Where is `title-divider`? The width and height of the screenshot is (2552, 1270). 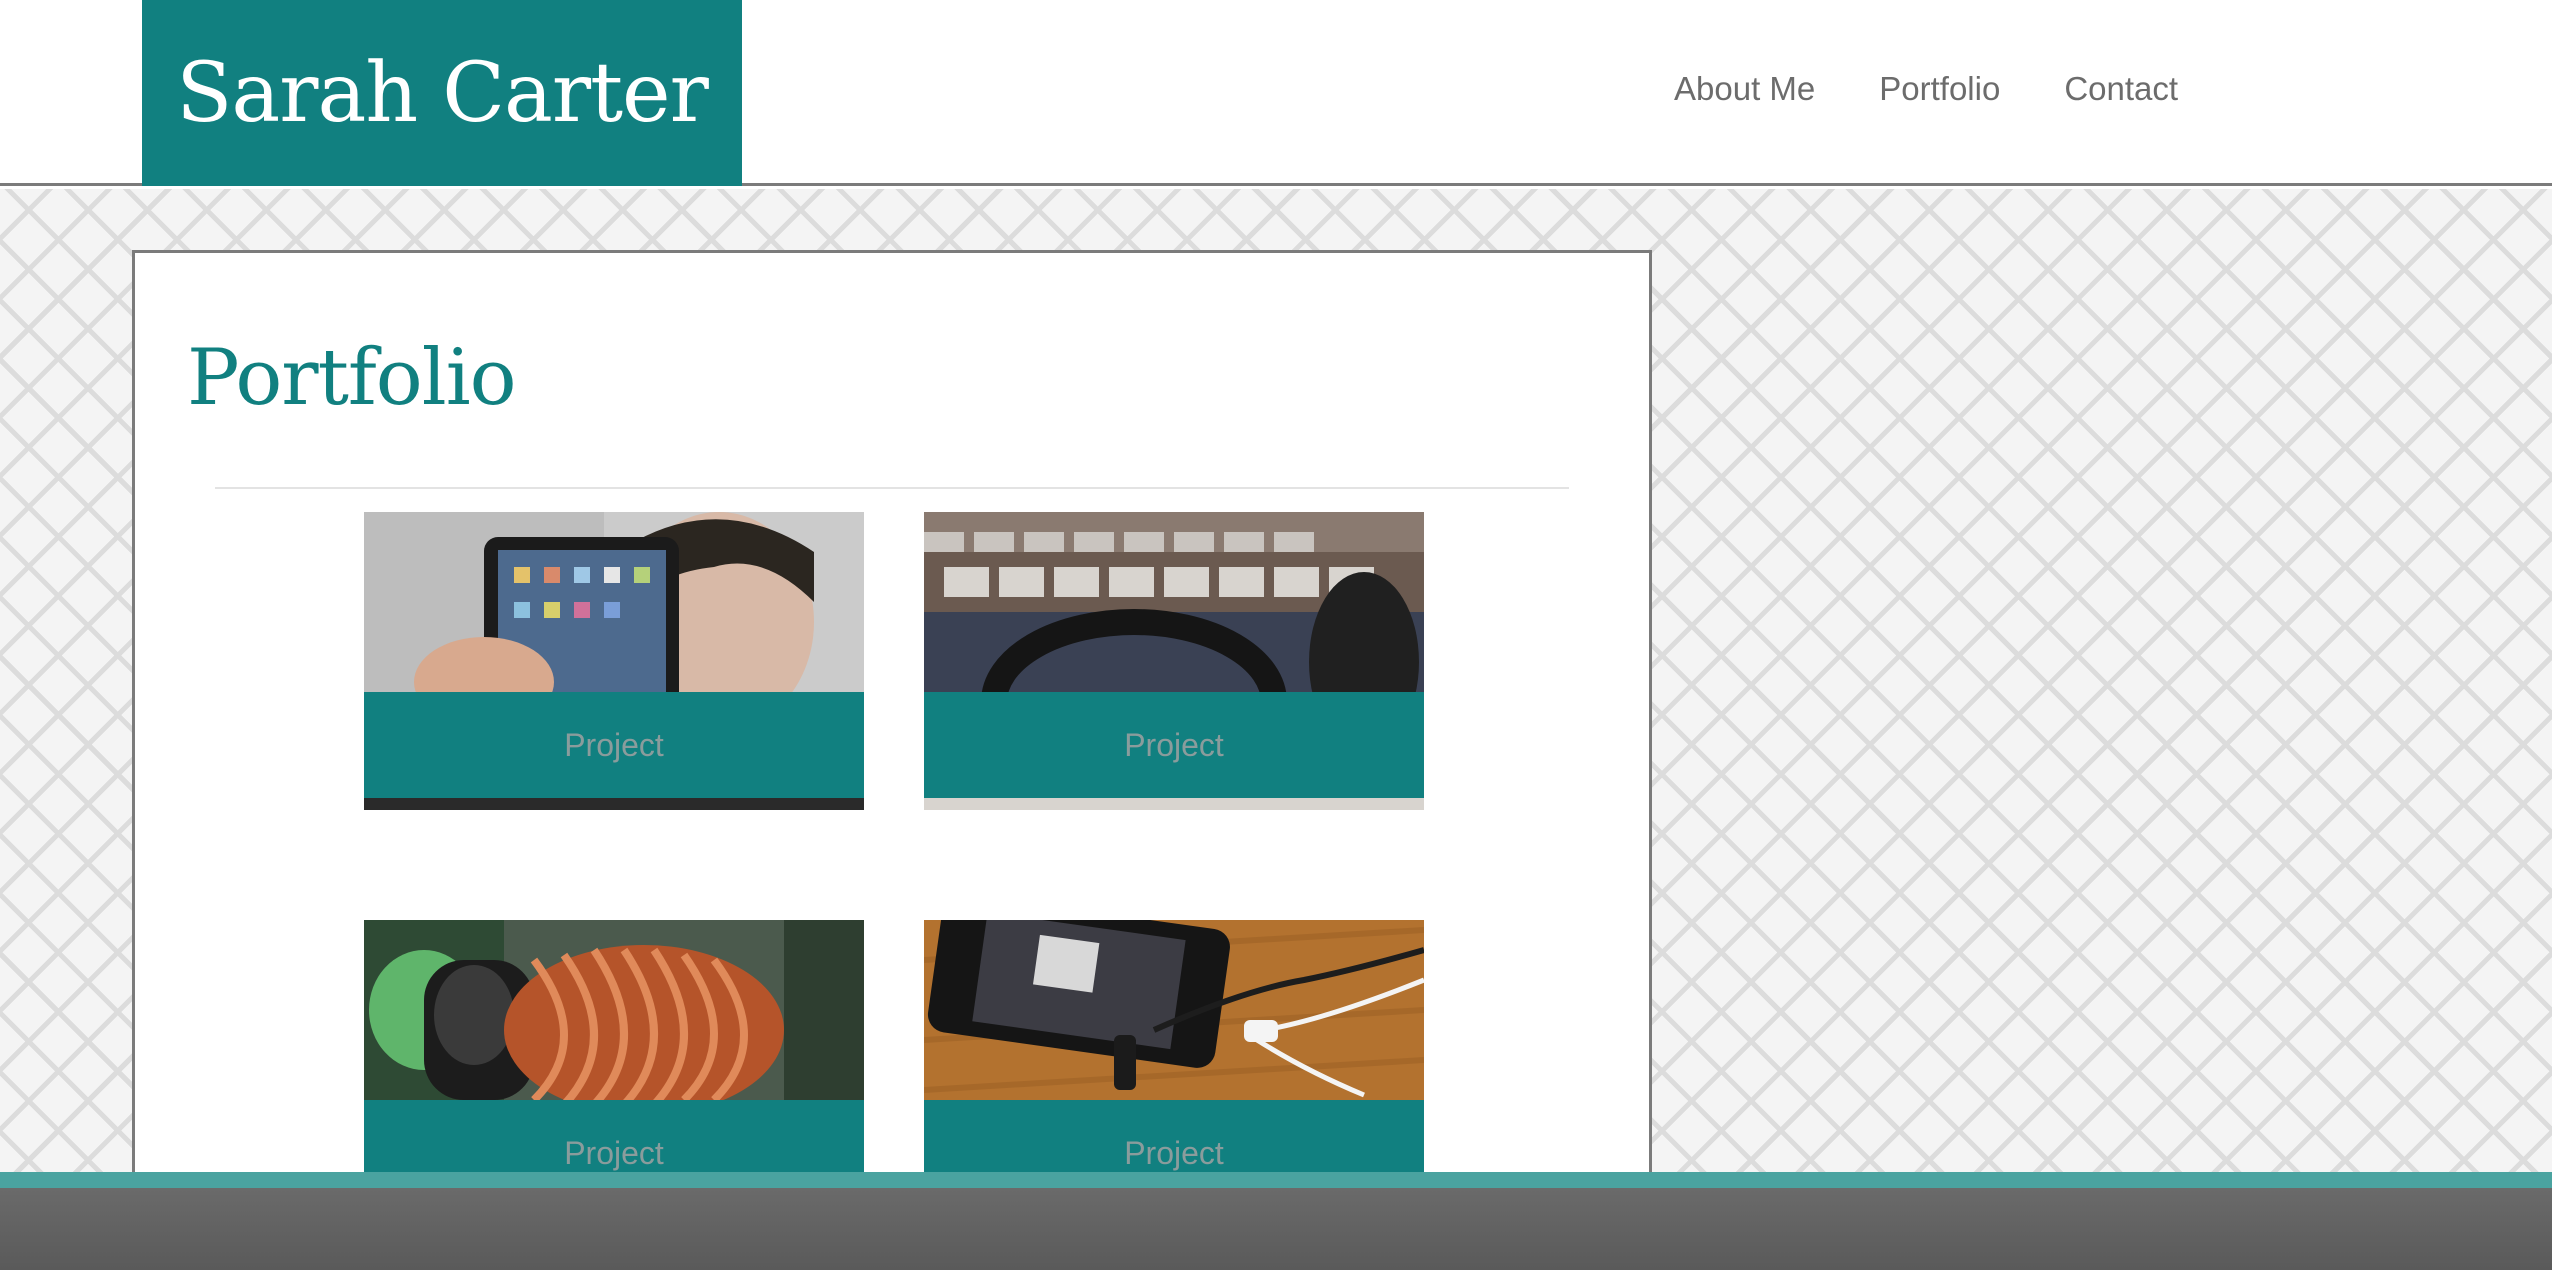
title-divider is located at coordinates (892, 488).